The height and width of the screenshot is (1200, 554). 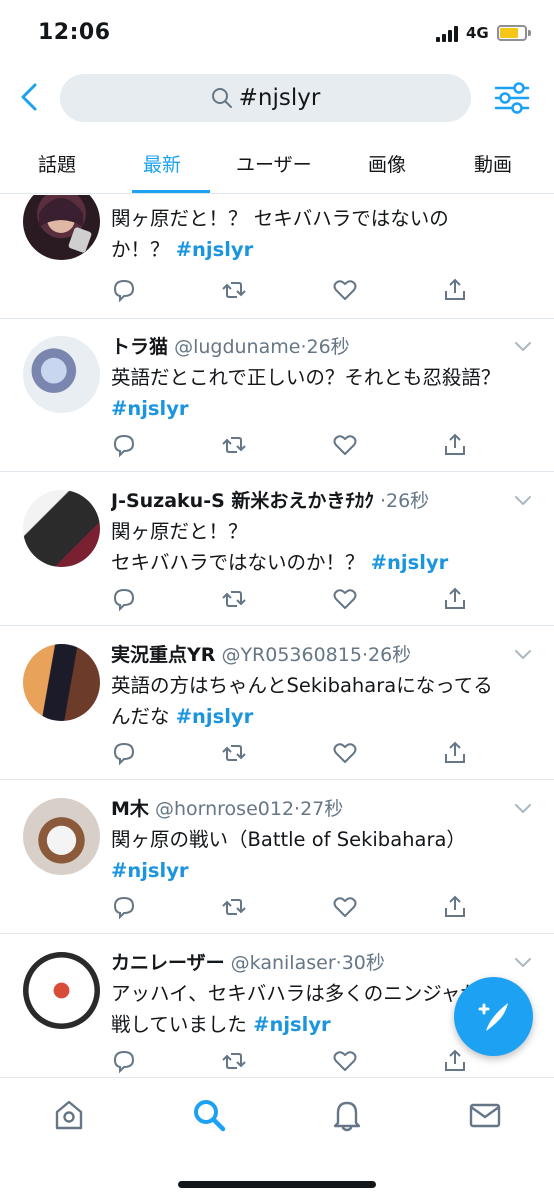 I want to click on search-tab-icon, so click(x=209, y=1115).